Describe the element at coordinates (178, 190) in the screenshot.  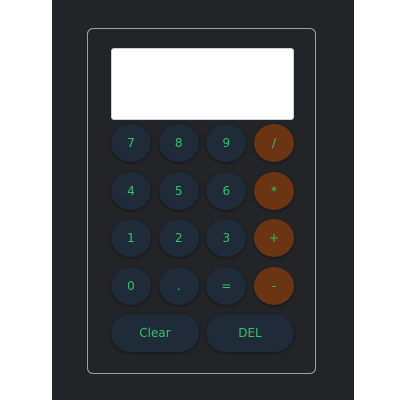
I see `key-5: 5` at that location.